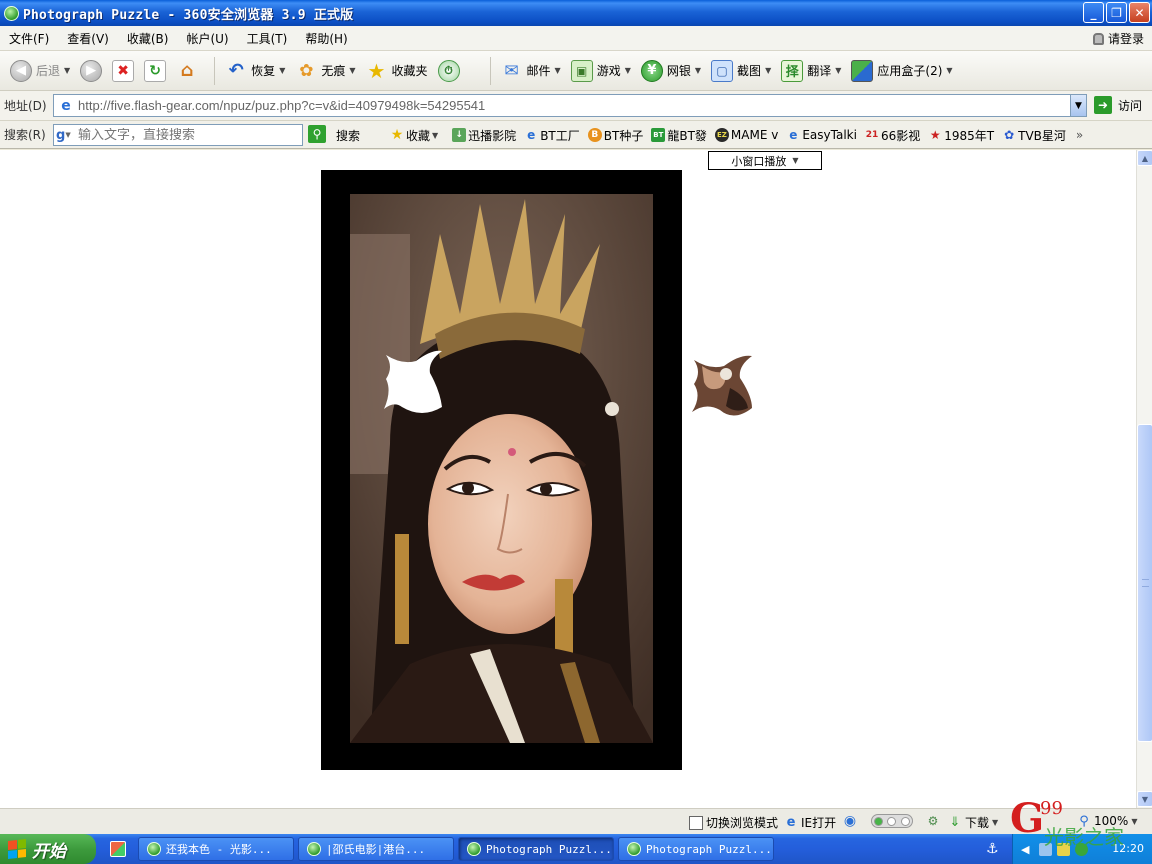 This screenshot has width=1152, height=864. I want to click on search-button: 搜索, so click(348, 135).